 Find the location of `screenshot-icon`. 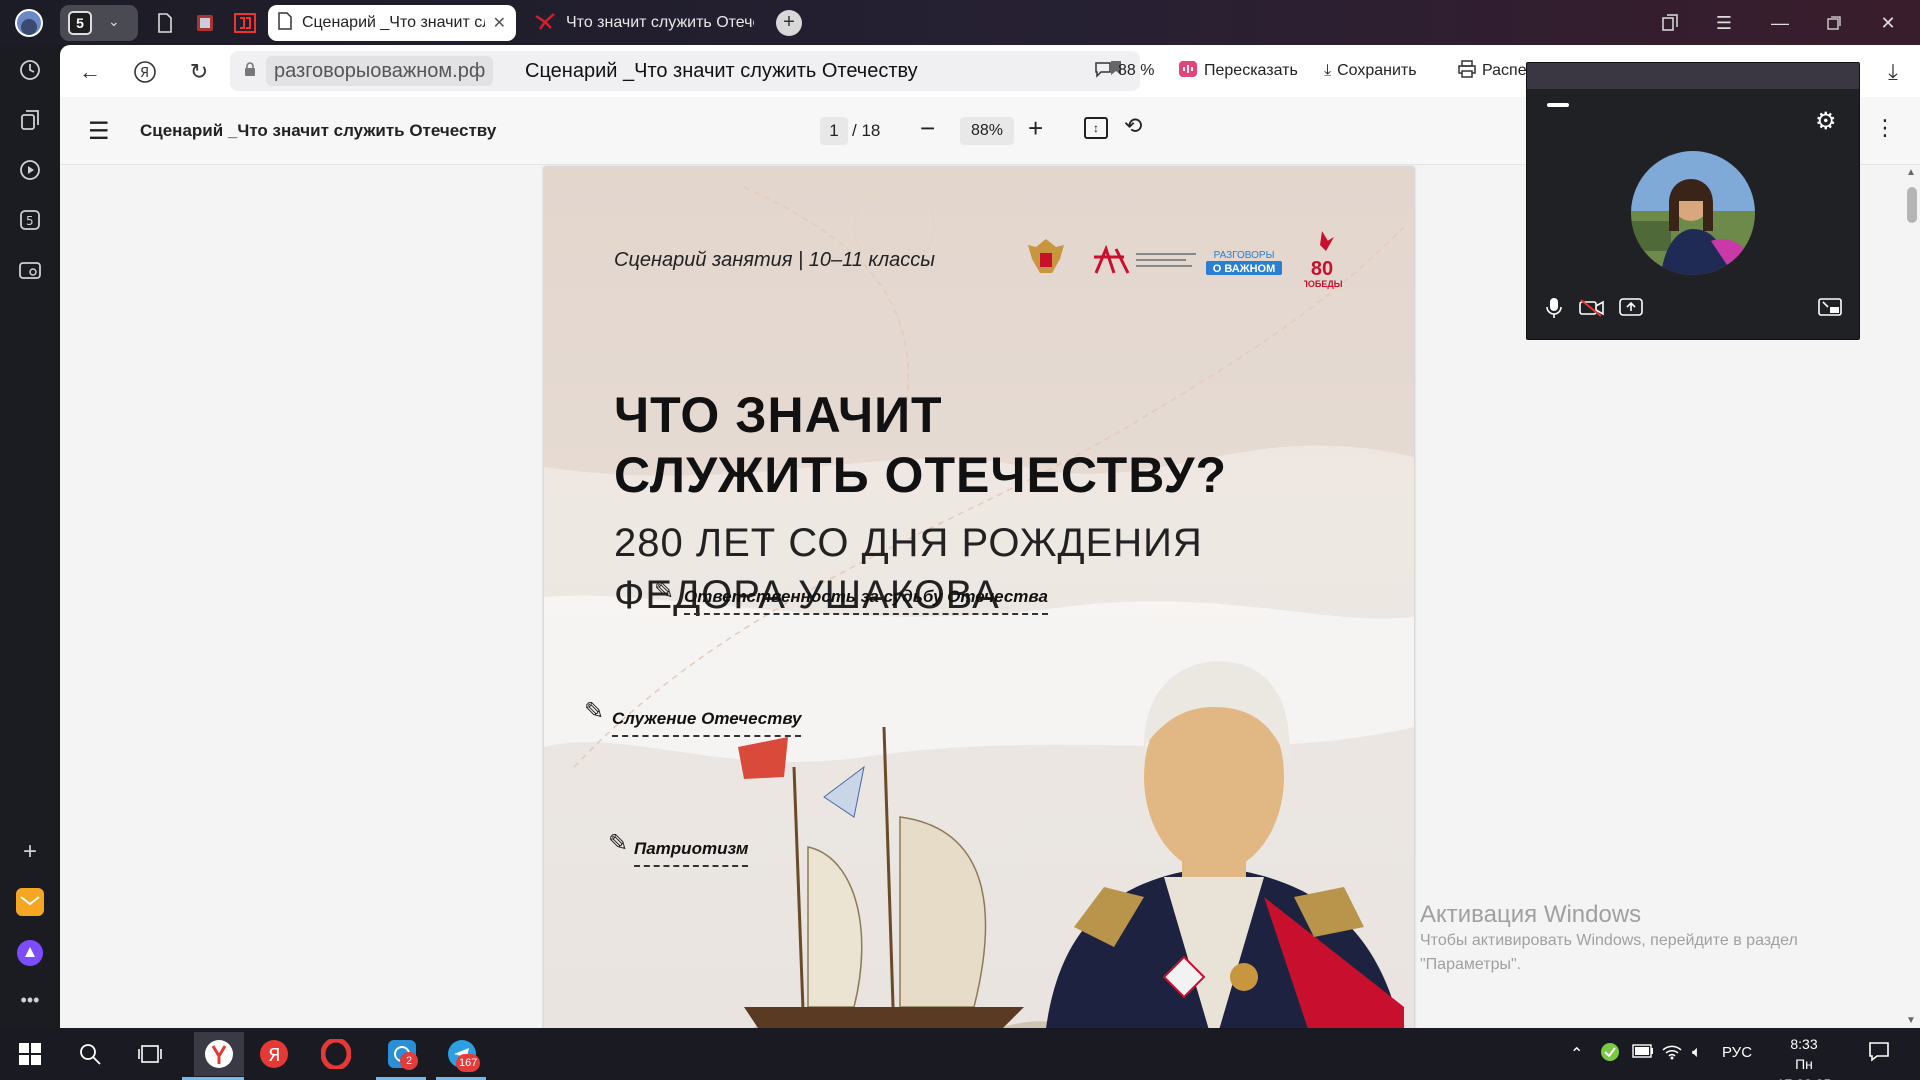

screenshot-icon is located at coordinates (30, 270).